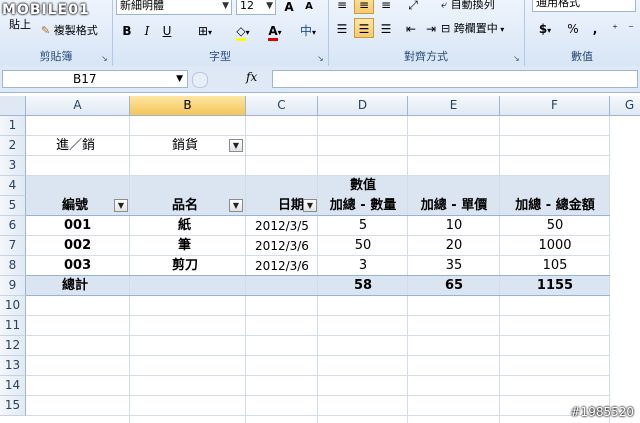 The image size is (640, 423). Describe the element at coordinates (188, 266) in the screenshot. I see `cell-name: 剪刀` at that location.